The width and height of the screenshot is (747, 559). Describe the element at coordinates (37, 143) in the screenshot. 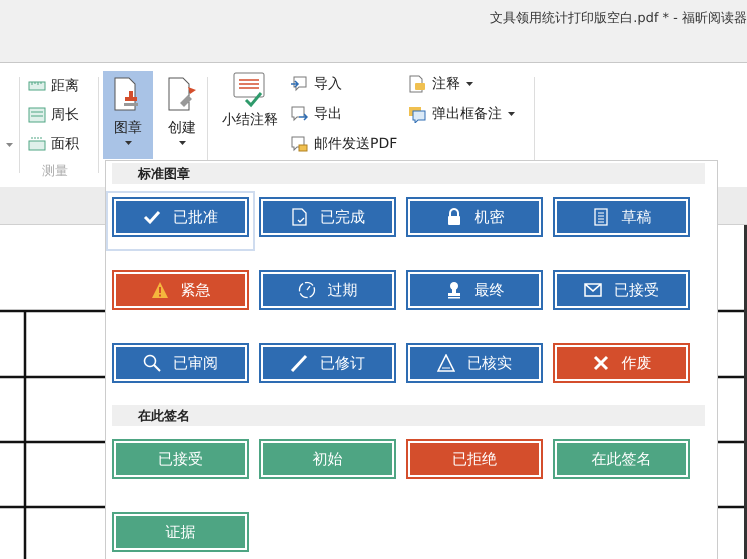

I see `area-icon` at that location.